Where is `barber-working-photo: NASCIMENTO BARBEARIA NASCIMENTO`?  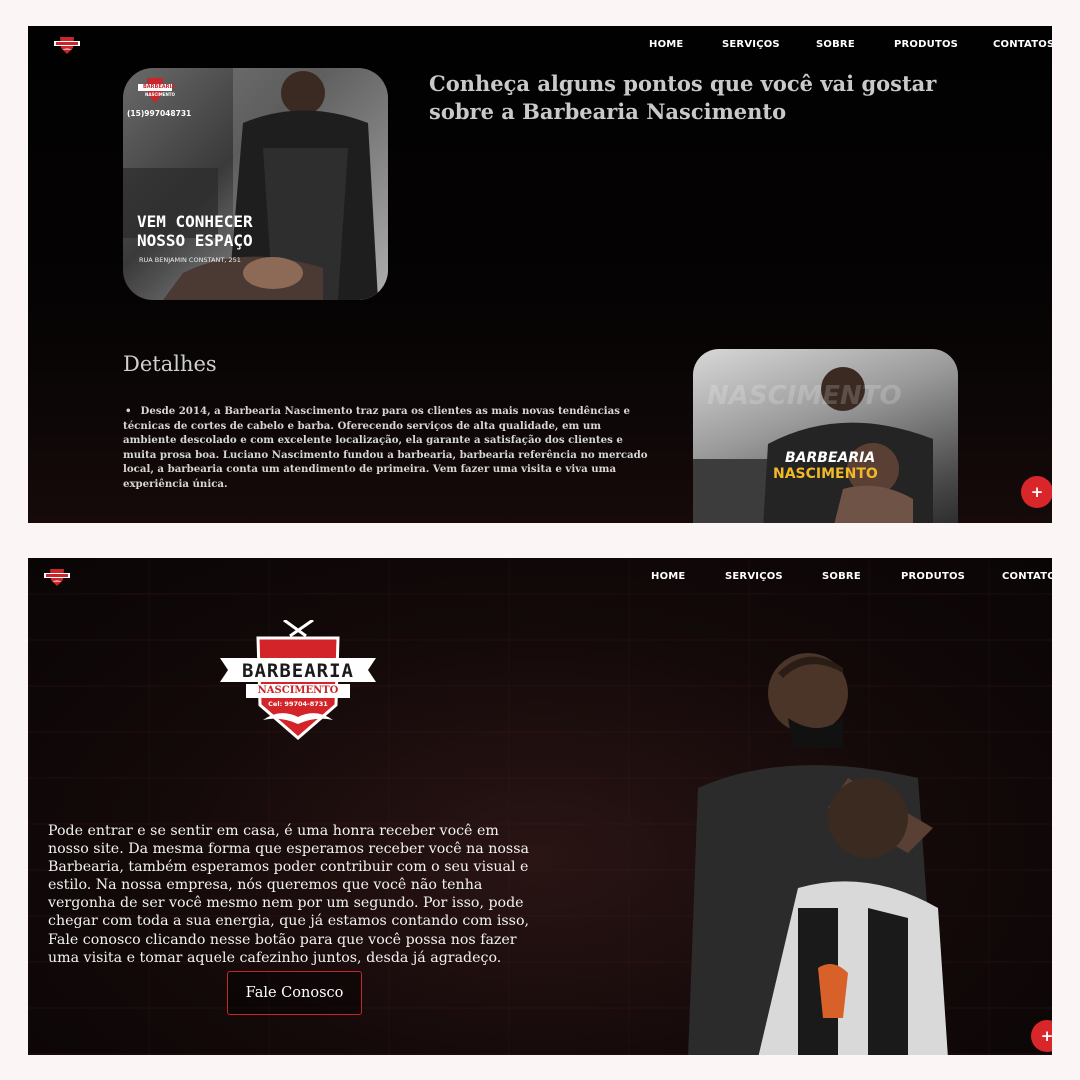 barber-working-photo: NASCIMENTO BARBEARIA NASCIMENTO is located at coordinates (825, 436).